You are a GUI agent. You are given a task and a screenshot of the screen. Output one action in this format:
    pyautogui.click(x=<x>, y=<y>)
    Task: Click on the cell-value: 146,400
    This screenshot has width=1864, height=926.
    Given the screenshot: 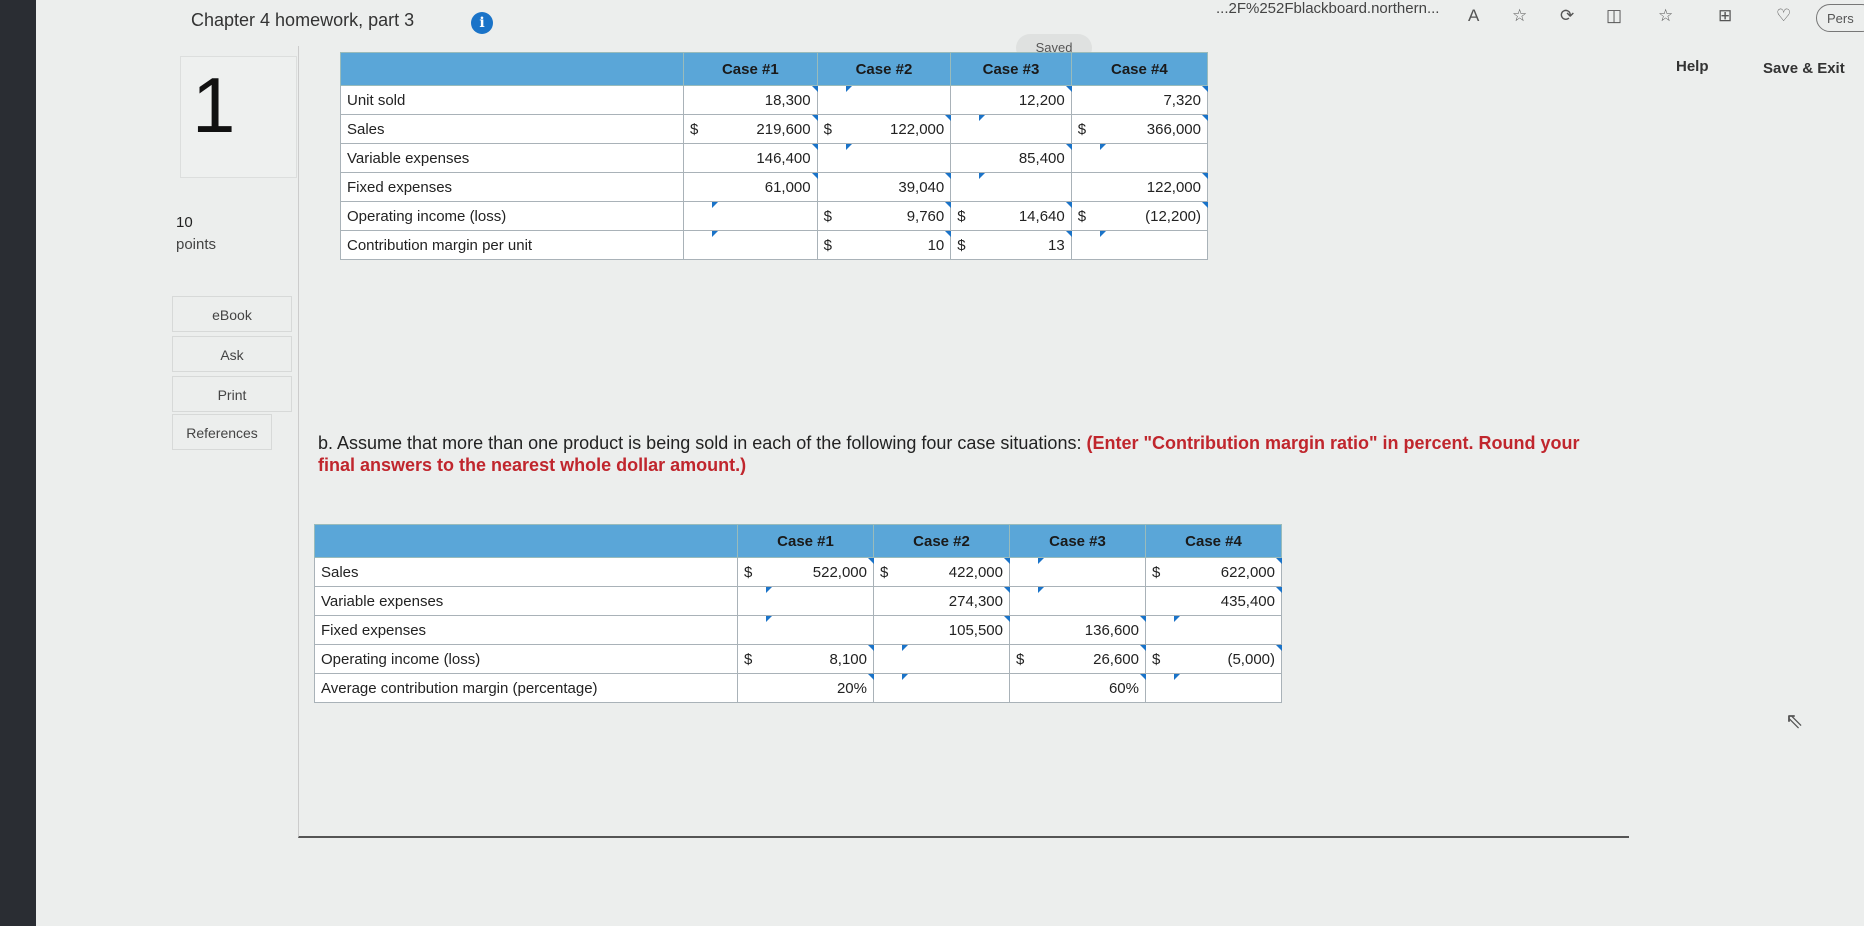 What is the action you would take?
    pyautogui.click(x=765, y=158)
    